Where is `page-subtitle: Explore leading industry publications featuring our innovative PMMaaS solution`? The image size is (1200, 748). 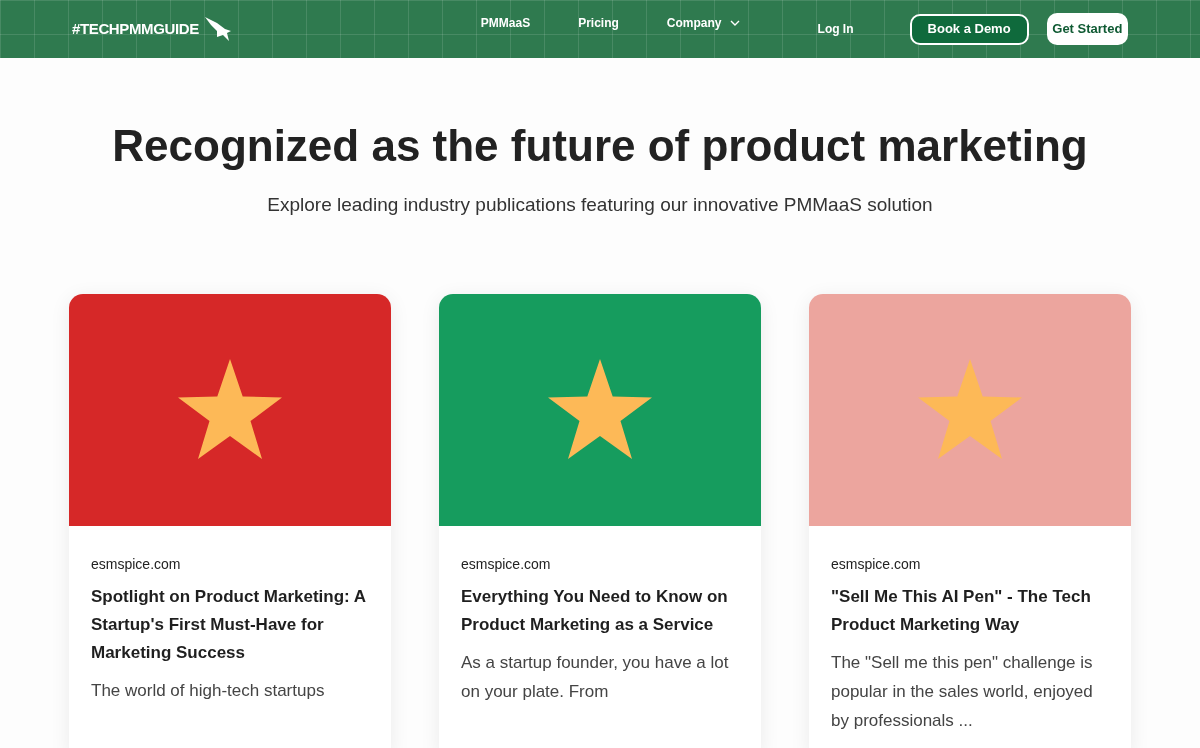
page-subtitle: Explore leading industry publications featuring our innovative PMMaaS solution is located at coordinates (600, 205).